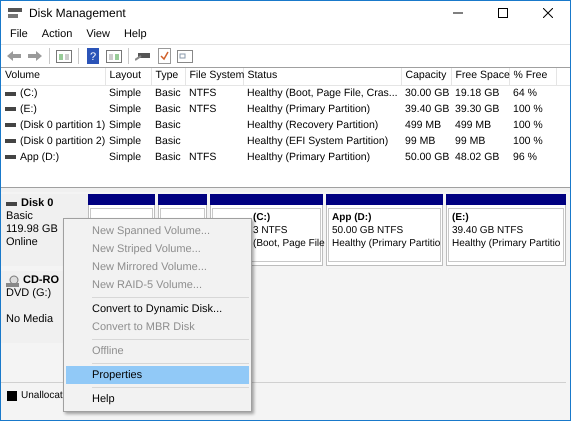 The image size is (571, 421). Describe the element at coordinates (426, 76) in the screenshot. I see `column-header: Capacity` at that location.